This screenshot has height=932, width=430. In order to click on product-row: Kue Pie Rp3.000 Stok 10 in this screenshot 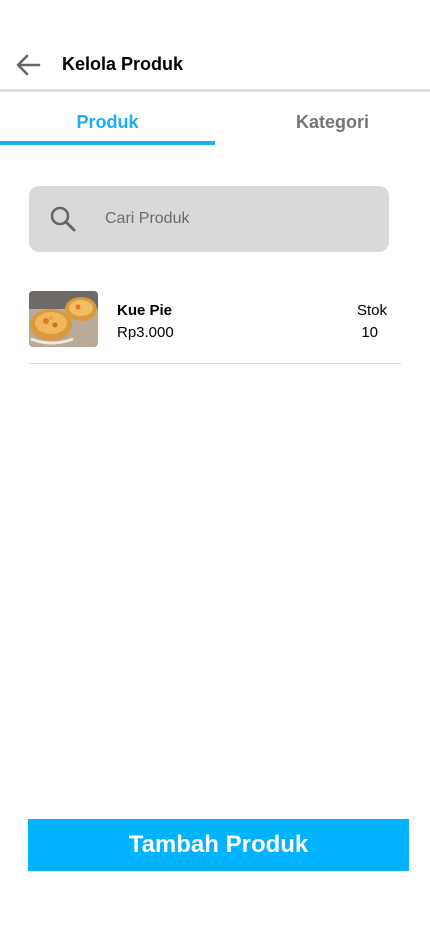, I will do `click(215, 325)`.